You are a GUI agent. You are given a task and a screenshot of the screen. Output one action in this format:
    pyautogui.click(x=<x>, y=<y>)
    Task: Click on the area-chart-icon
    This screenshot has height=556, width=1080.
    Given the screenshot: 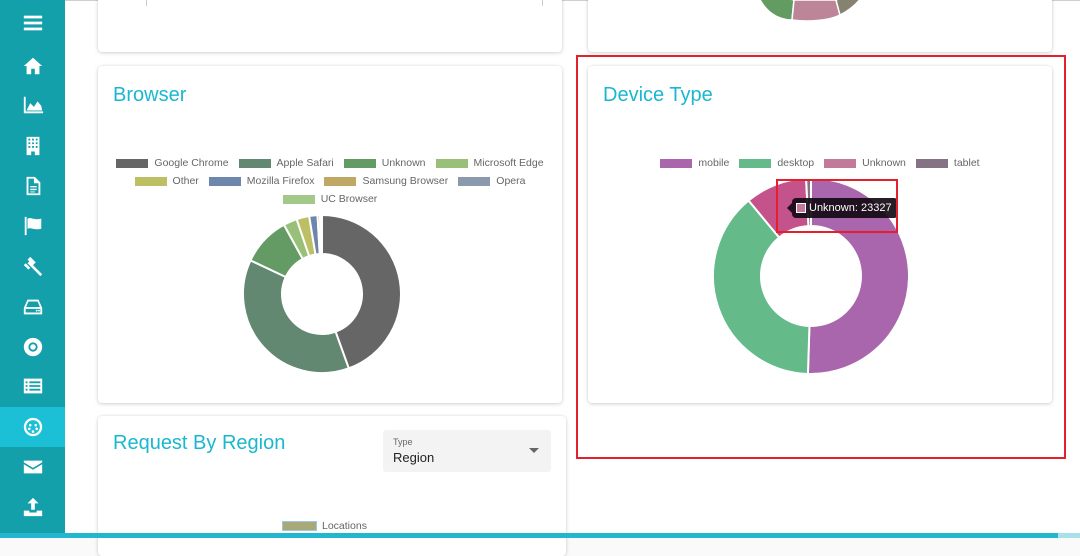 What is the action you would take?
    pyautogui.click(x=33, y=105)
    